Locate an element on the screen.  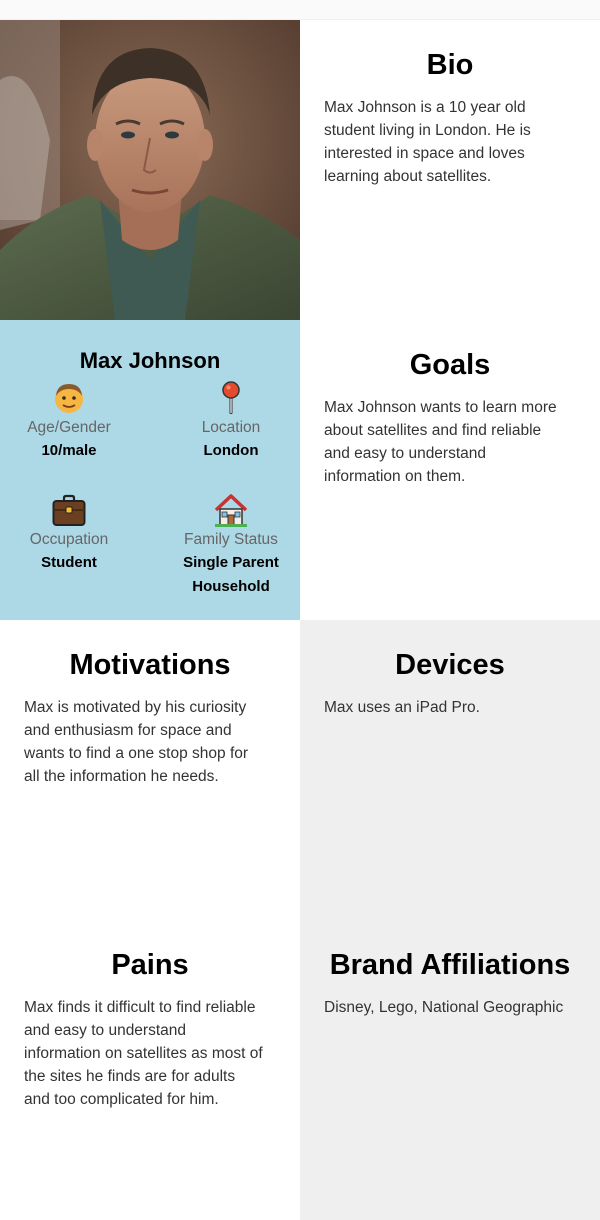
info-value-line: Household is located at coordinates (231, 586).